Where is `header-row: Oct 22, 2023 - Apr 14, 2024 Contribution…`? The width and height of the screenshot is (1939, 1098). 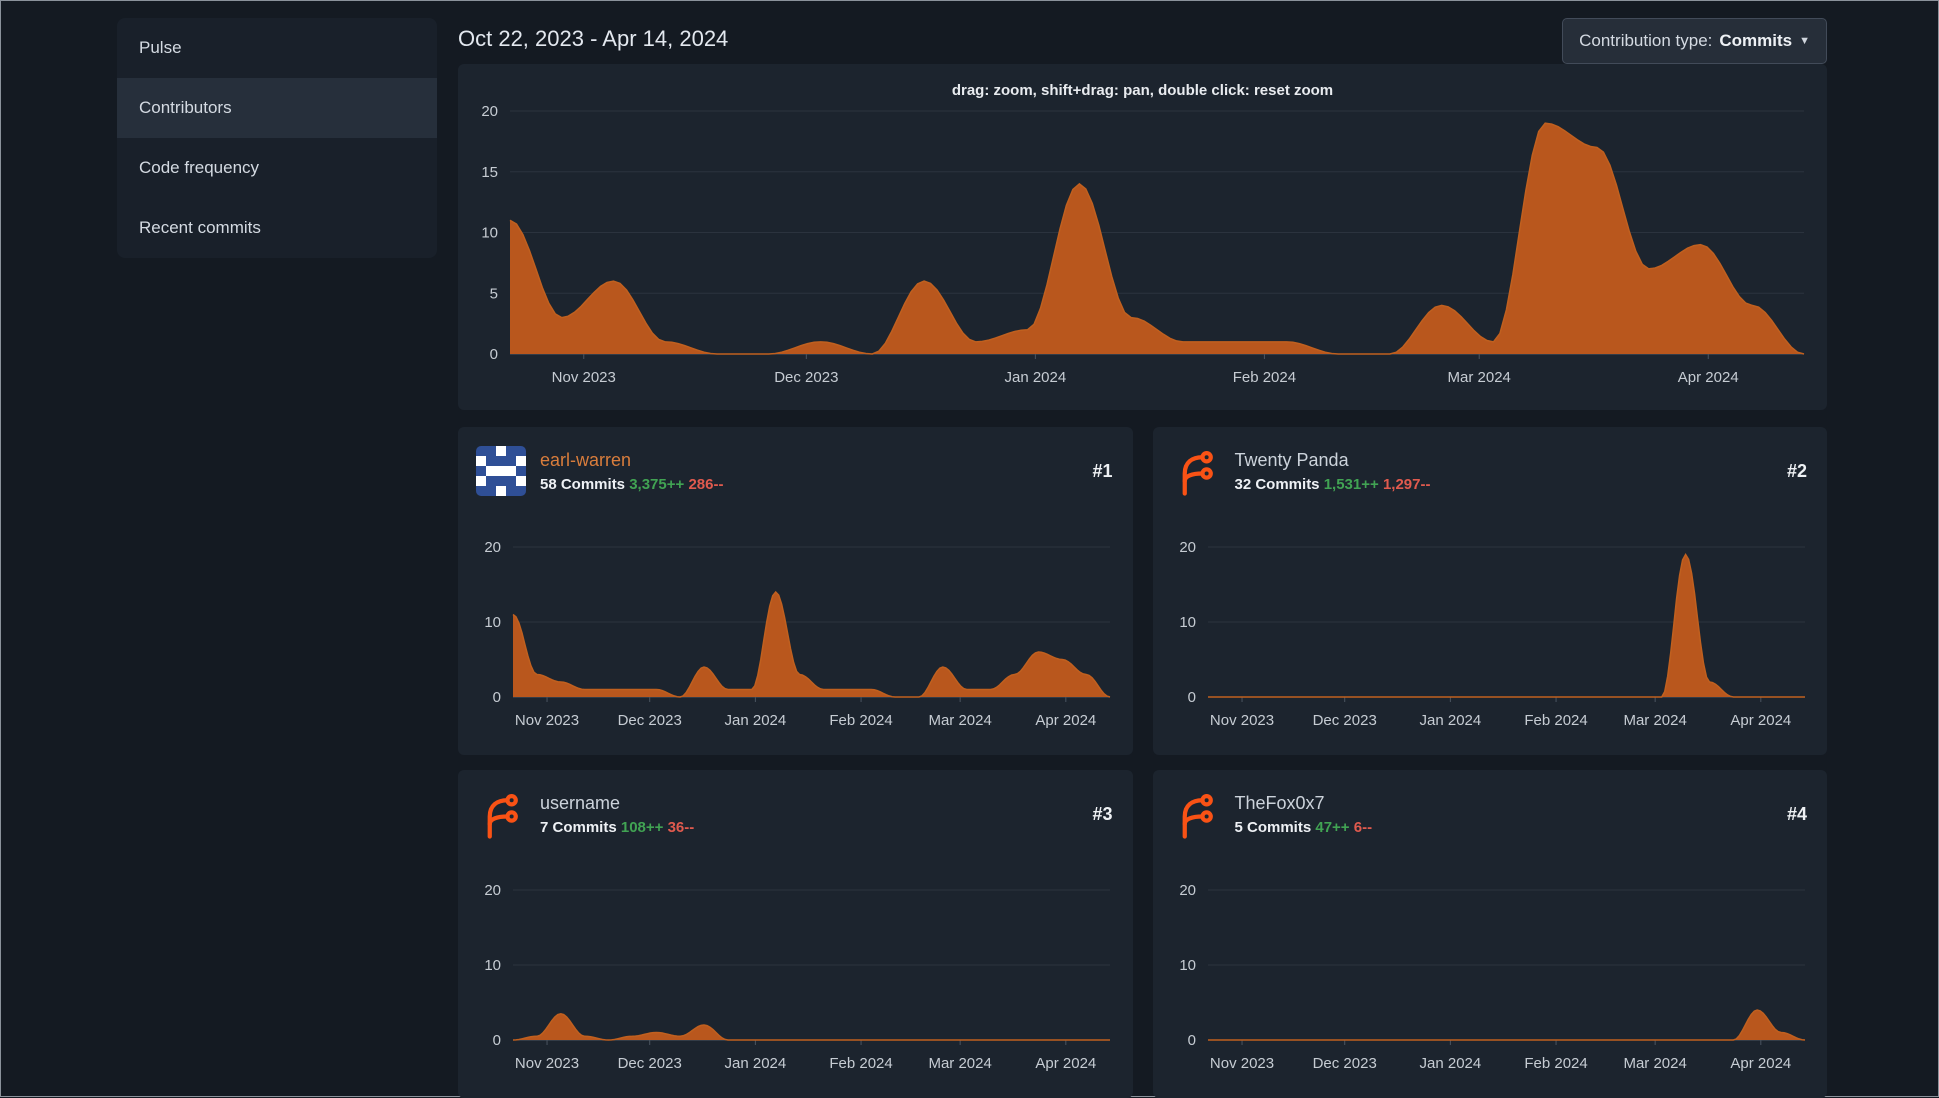
header-row: Oct 22, 2023 - Apr 14, 2024 Contribution… is located at coordinates (1142, 41).